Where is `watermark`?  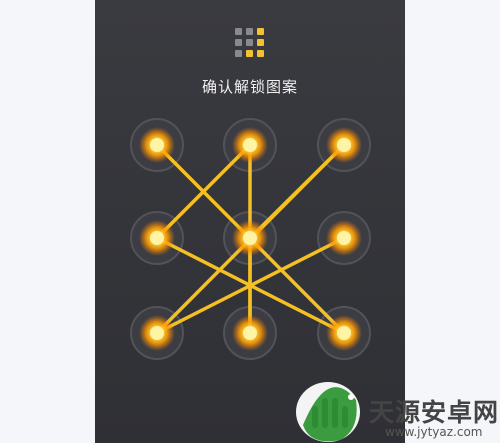 watermark is located at coordinates (328, 412).